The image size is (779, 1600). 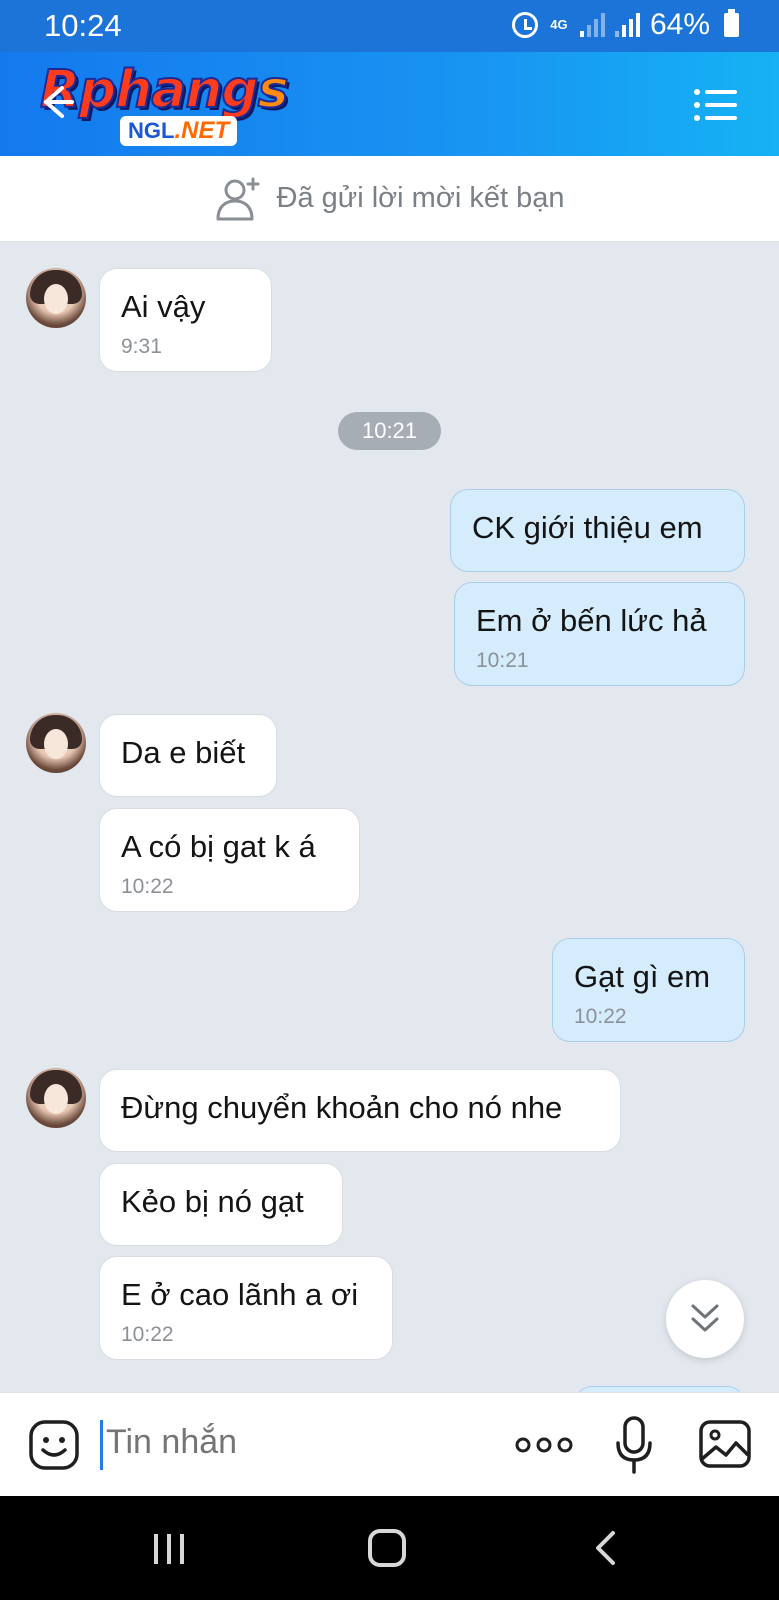 What do you see at coordinates (54, 1445) in the screenshot?
I see `smiley-icon` at bounding box center [54, 1445].